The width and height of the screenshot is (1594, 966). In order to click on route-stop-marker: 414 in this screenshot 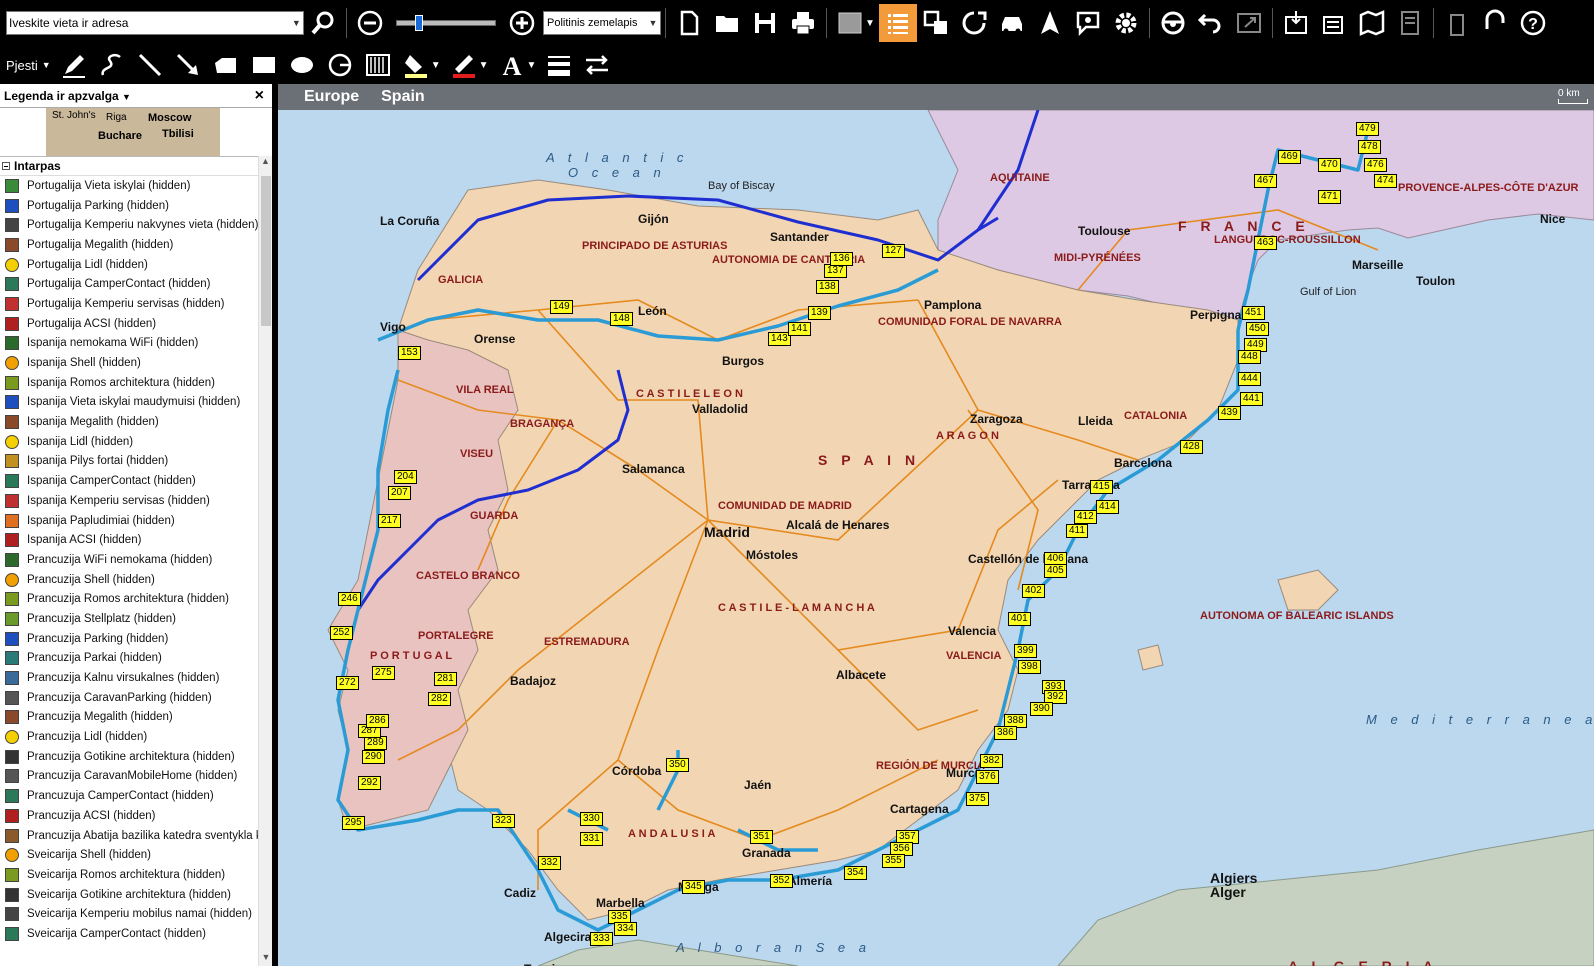, I will do `click(1107, 507)`.